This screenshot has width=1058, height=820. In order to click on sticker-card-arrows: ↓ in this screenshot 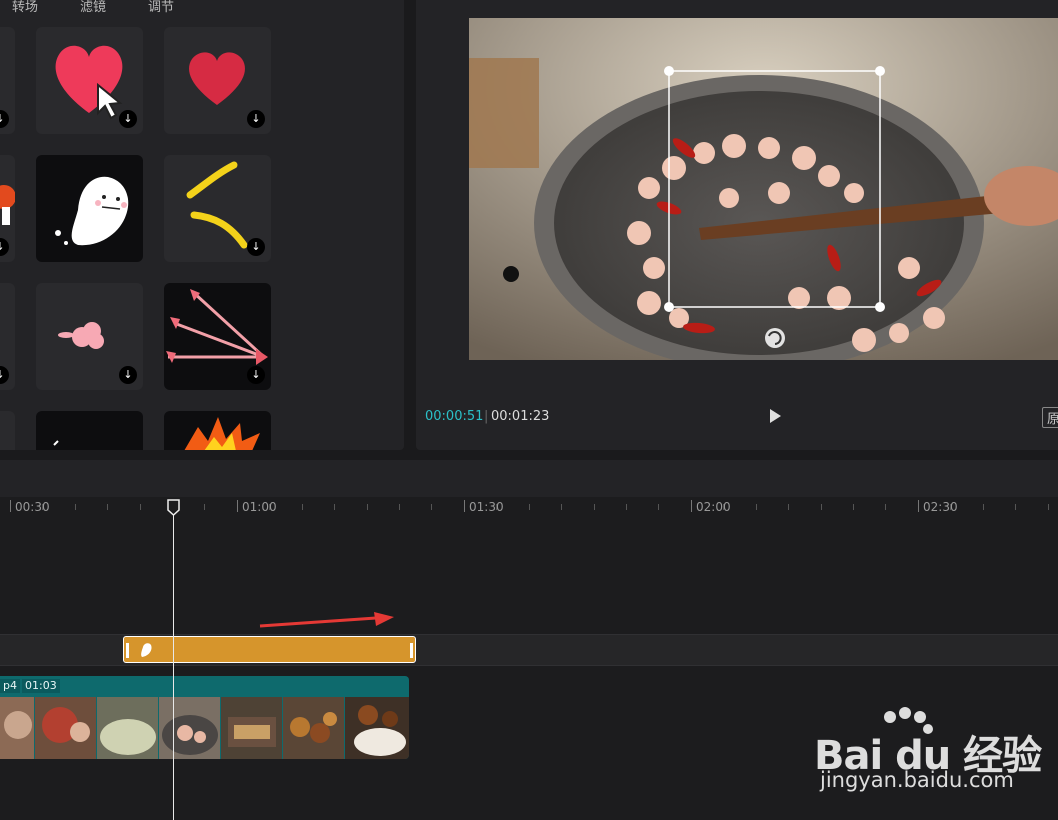, I will do `click(217, 336)`.